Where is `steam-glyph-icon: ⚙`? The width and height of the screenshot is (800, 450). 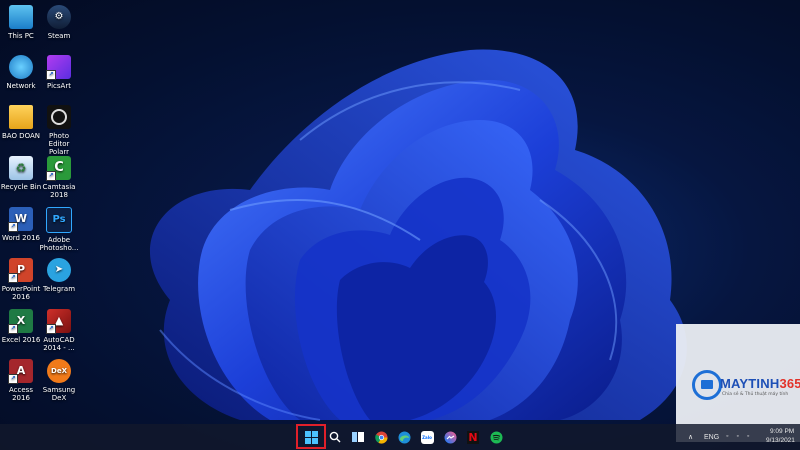 steam-glyph-icon: ⚙ is located at coordinates (59, 16).